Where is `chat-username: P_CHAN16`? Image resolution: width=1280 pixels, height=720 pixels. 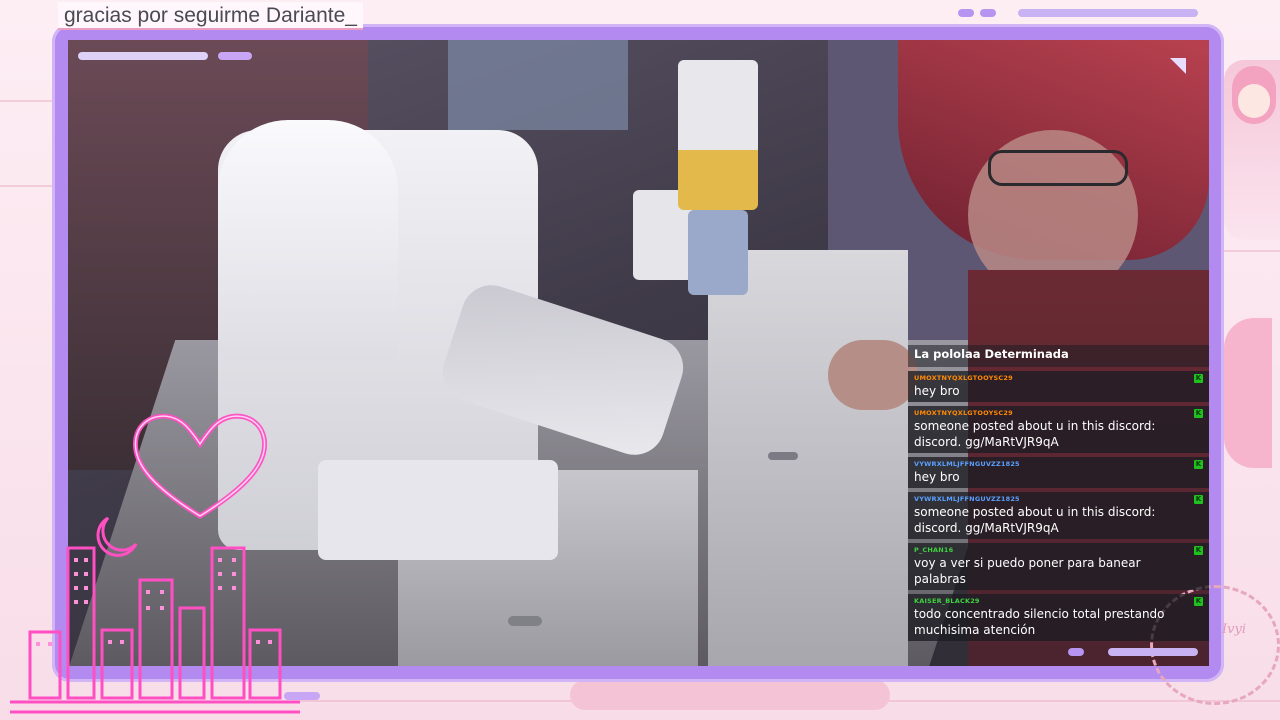
chat-username: P_CHAN16 is located at coordinates (934, 550).